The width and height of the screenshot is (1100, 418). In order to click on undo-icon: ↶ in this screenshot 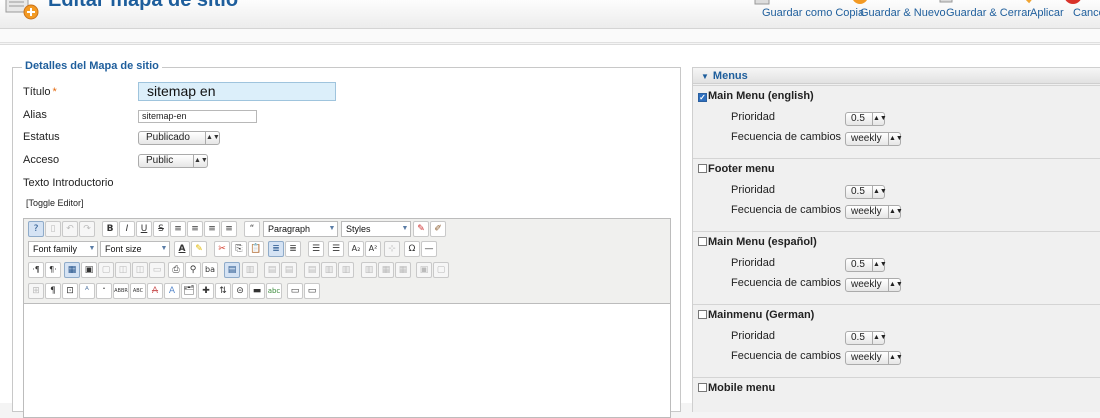, I will do `click(70, 229)`.